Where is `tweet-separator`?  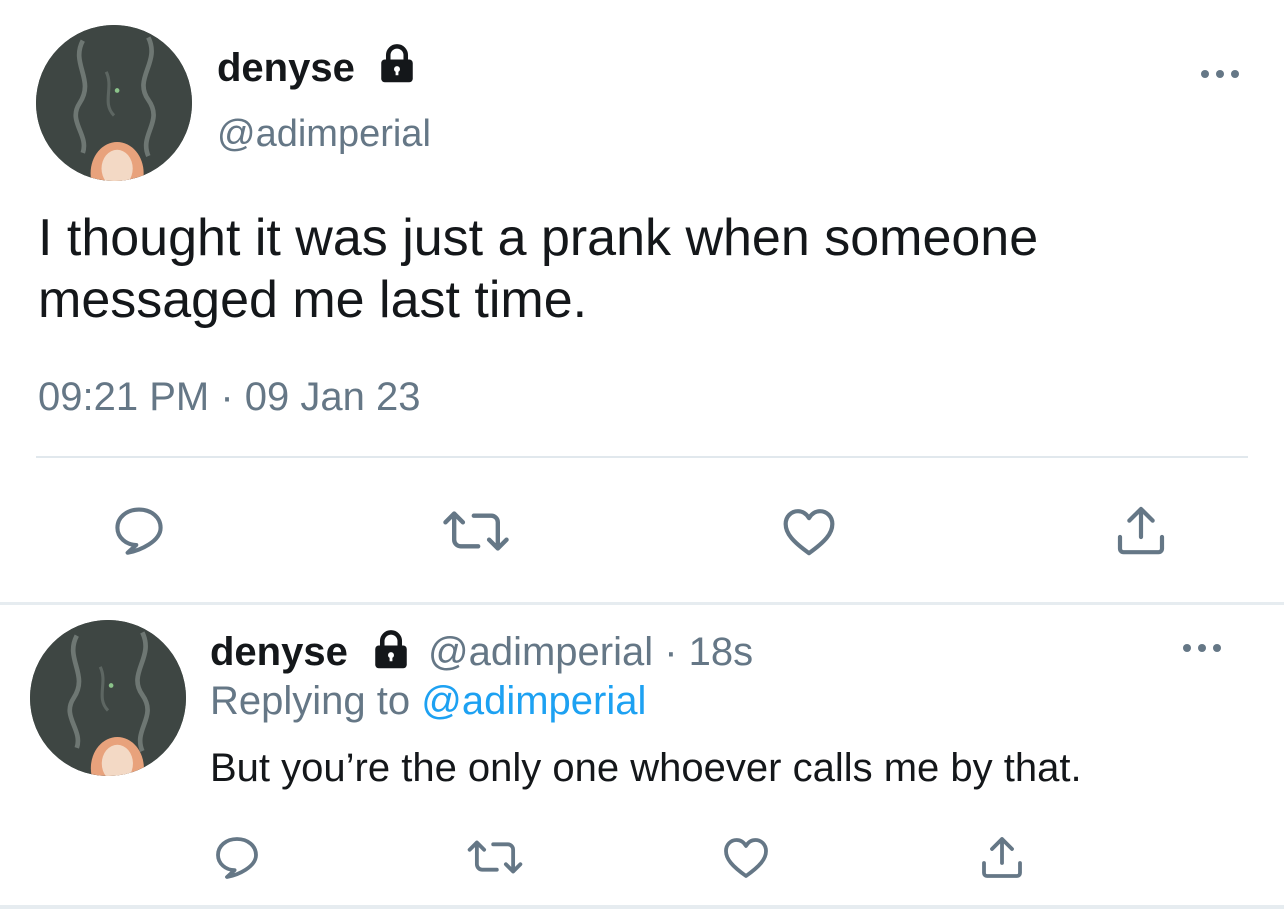
tweet-separator is located at coordinates (642, 603).